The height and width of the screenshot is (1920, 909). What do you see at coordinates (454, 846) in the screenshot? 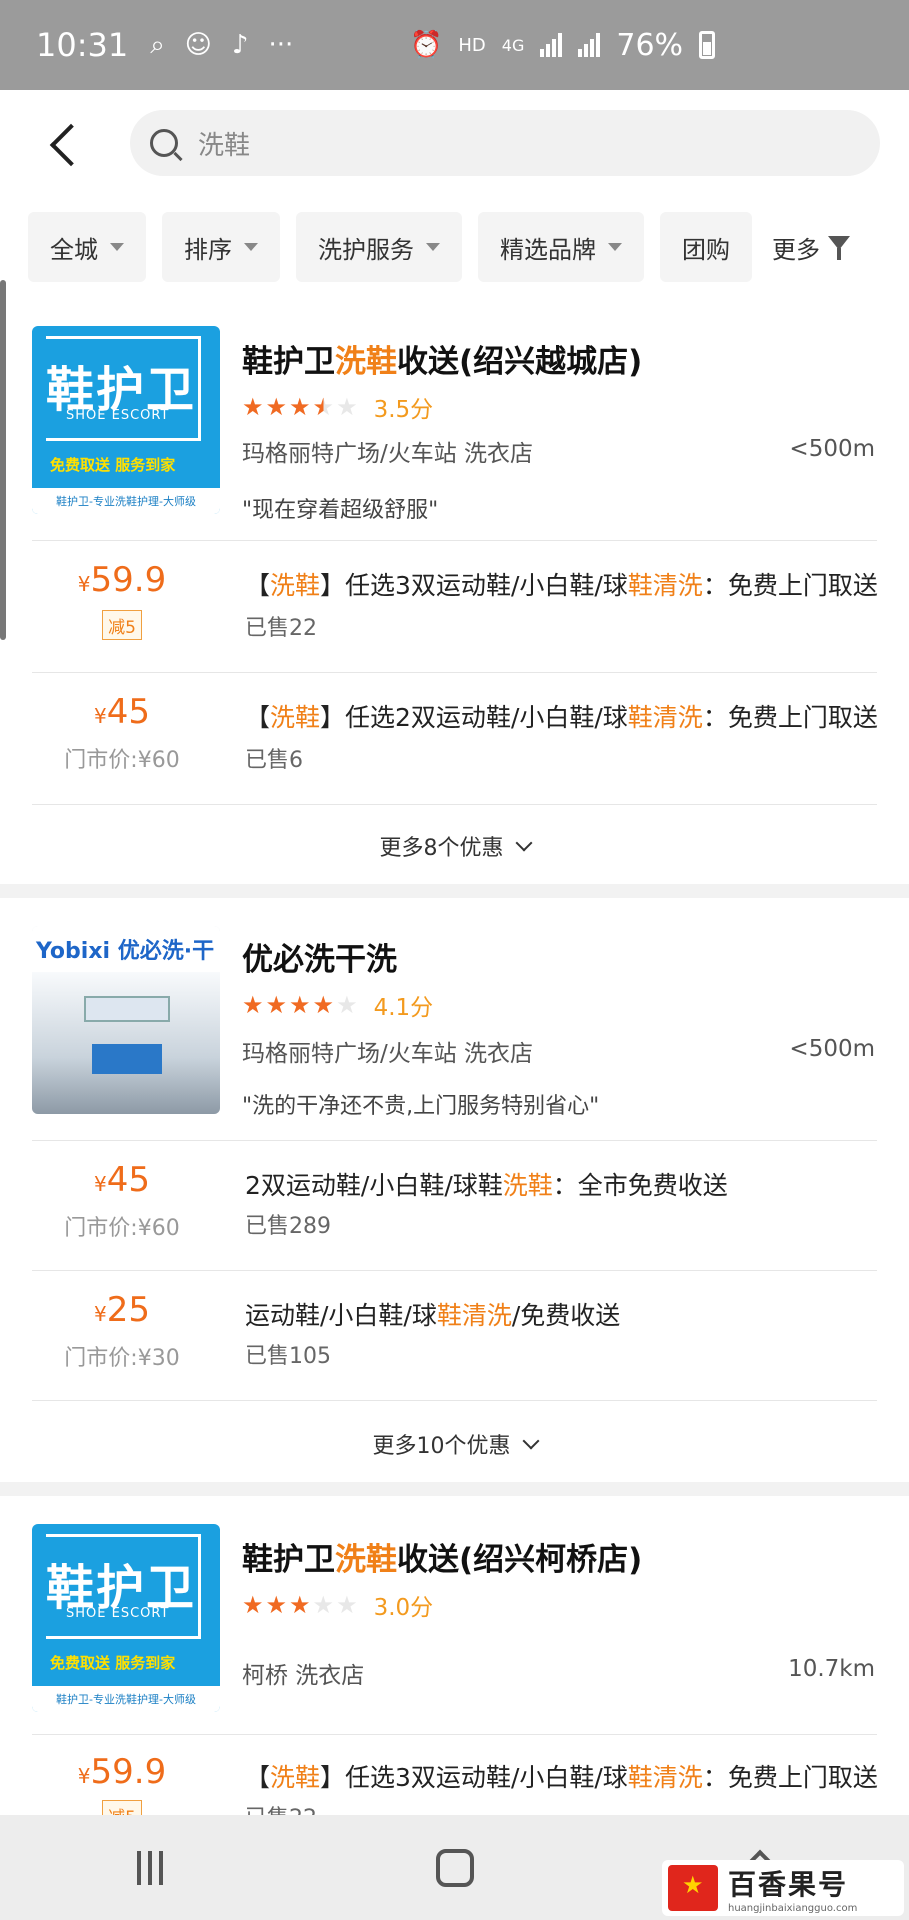
I see `more-deals-button: 更多8个优惠` at bounding box center [454, 846].